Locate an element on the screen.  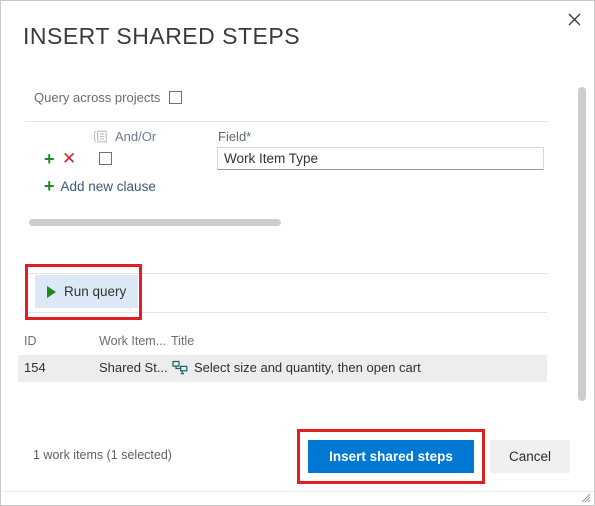
delete-x-icon: ✕ is located at coordinates (69, 159).